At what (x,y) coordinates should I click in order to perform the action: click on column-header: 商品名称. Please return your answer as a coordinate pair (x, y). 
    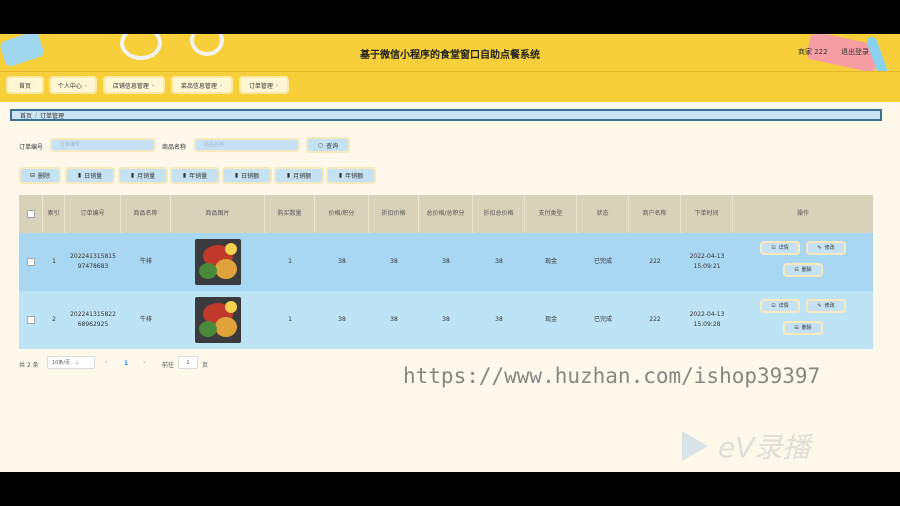
    Looking at the image, I should click on (146, 214).